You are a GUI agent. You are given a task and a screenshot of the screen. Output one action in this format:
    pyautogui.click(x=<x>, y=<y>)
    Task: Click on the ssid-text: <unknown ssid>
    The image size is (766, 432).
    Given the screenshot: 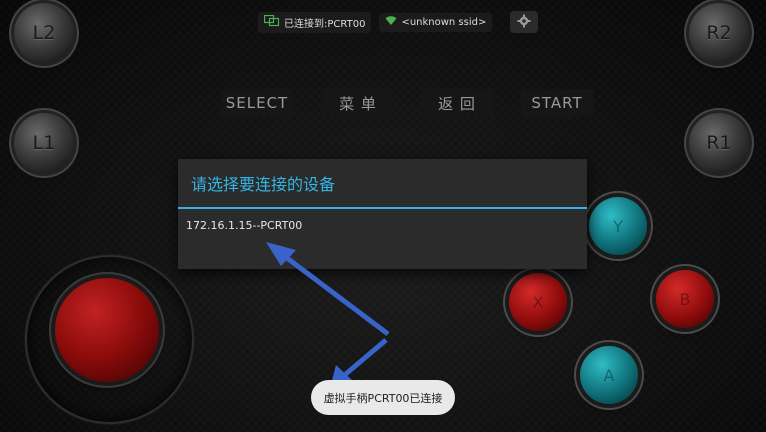 What is the action you would take?
    pyautogui.click(x=444, y=22)
    